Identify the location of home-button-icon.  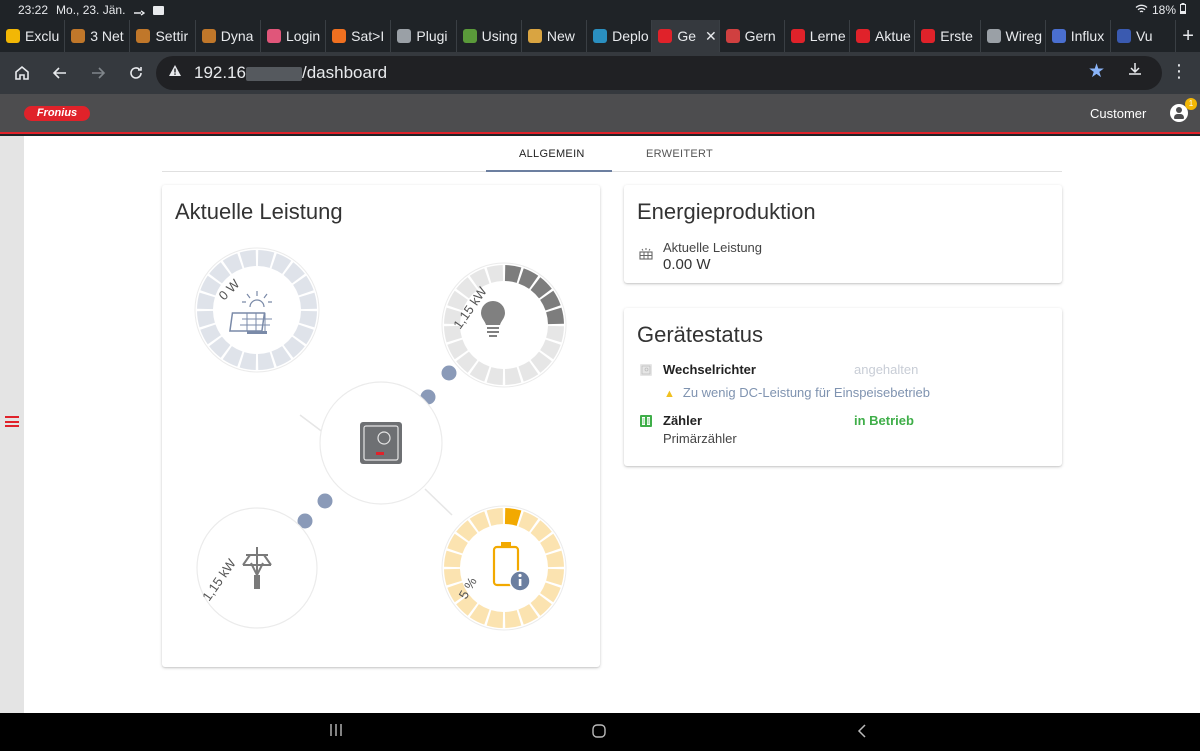
(599, 733).